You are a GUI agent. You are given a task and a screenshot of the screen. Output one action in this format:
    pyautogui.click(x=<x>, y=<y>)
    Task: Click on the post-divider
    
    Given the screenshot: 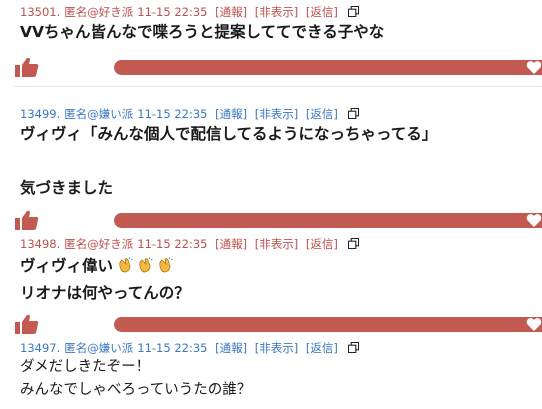 What is the action you would take?
    pyautogui.click(x=278, y=86)
    